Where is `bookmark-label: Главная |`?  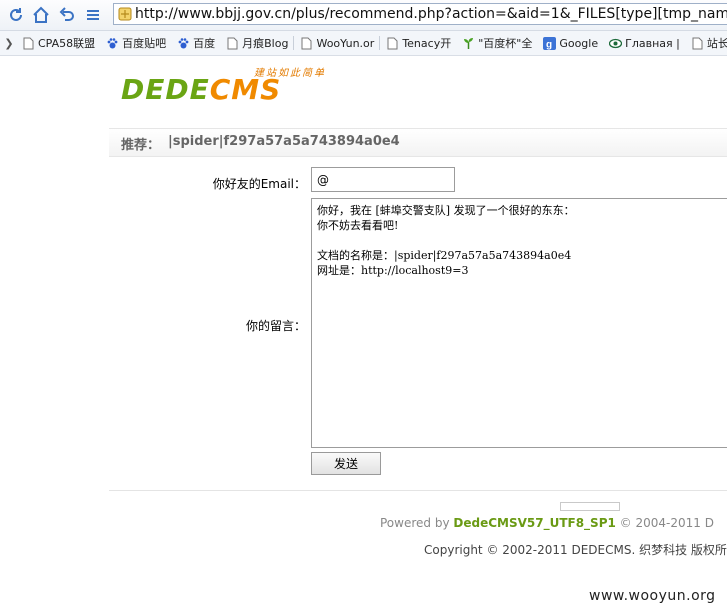
bookmark-label: Главная | is located at coordinates (652, 43).